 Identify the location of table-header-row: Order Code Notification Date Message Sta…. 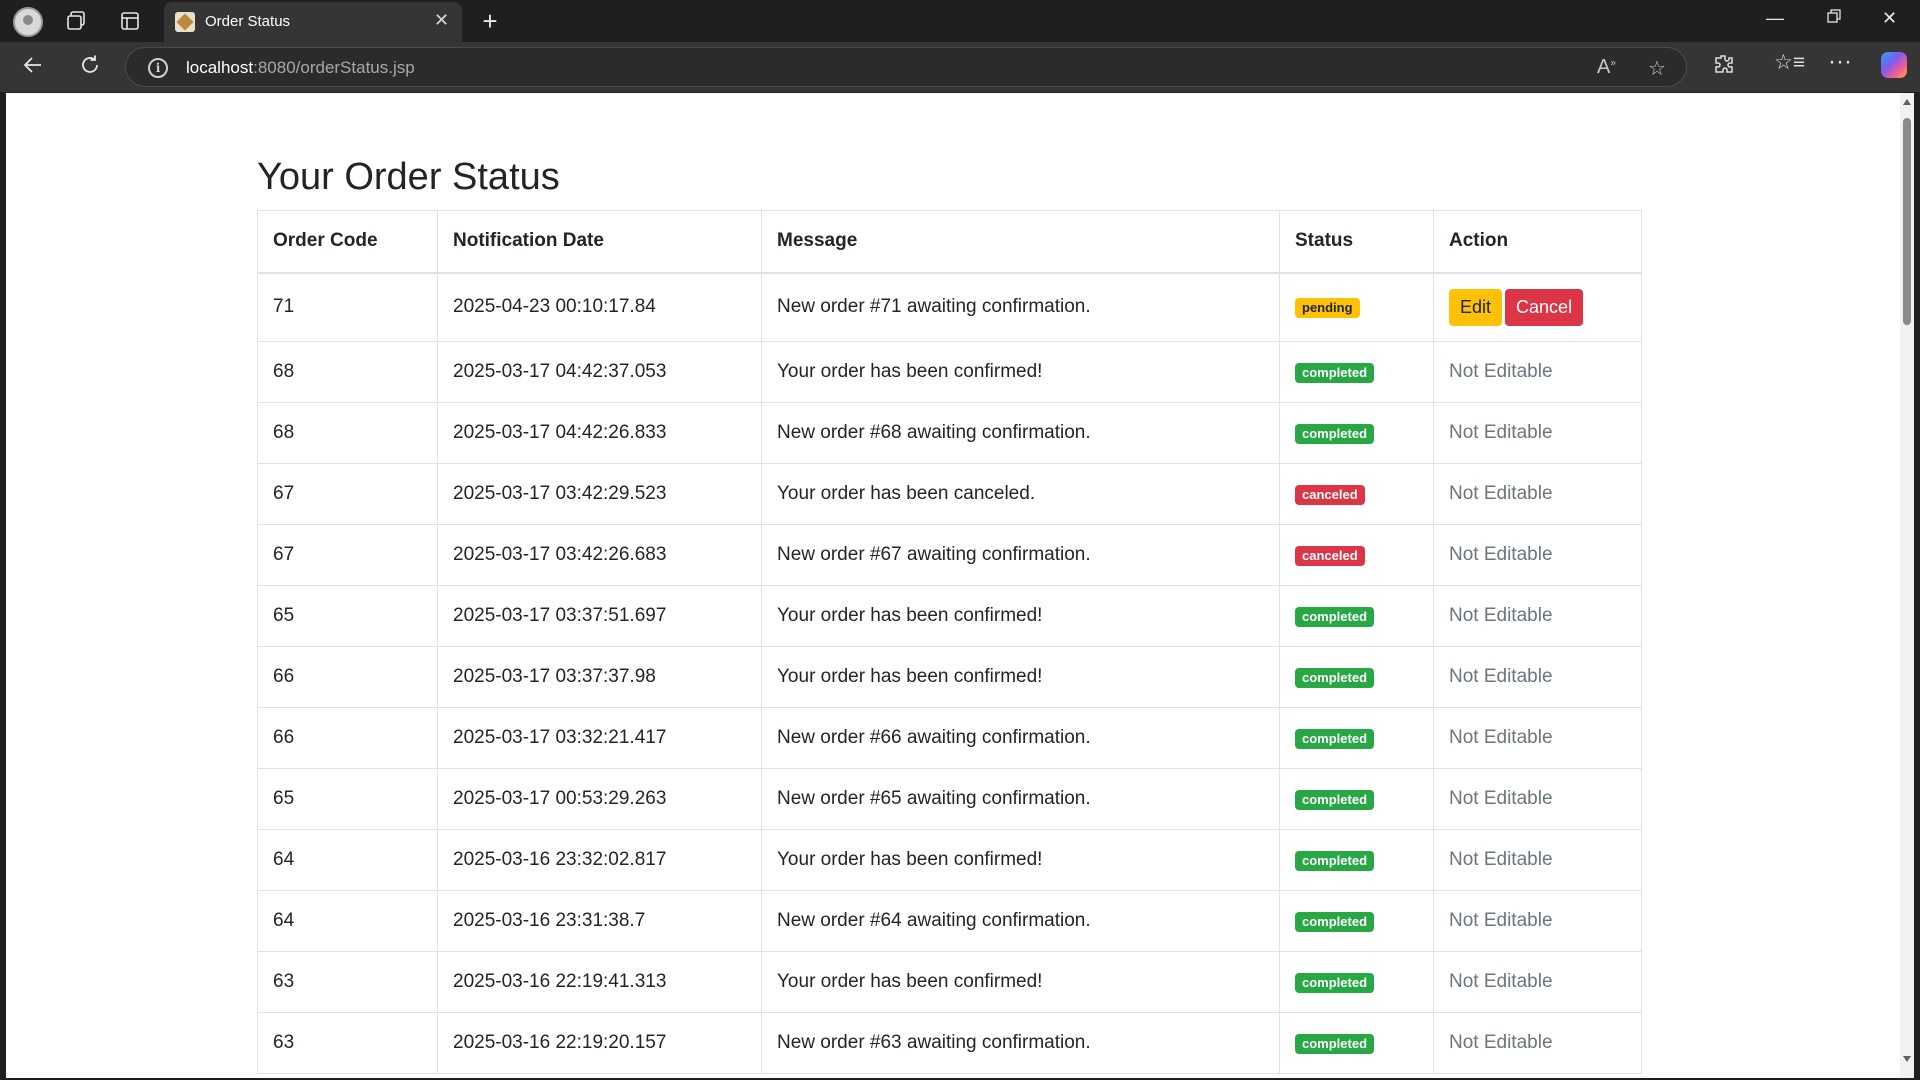
(949, 241).